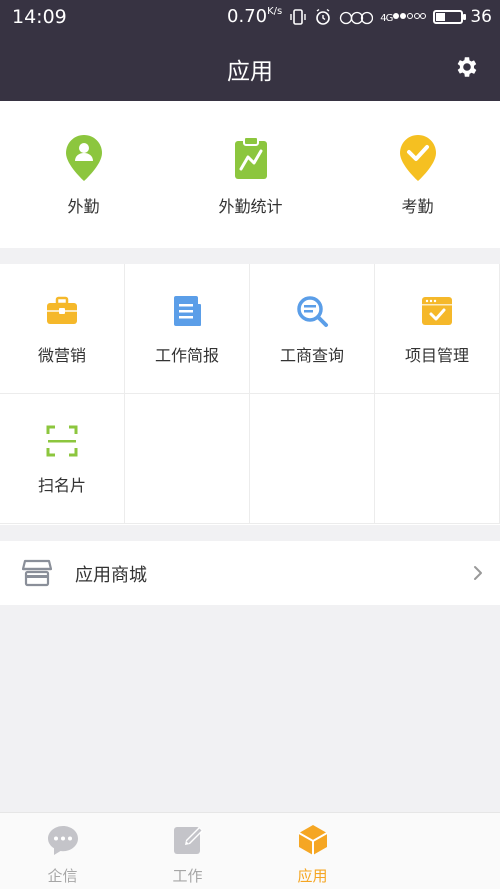  I want to click on app-store-row: 应用商城, so click(250, 573).